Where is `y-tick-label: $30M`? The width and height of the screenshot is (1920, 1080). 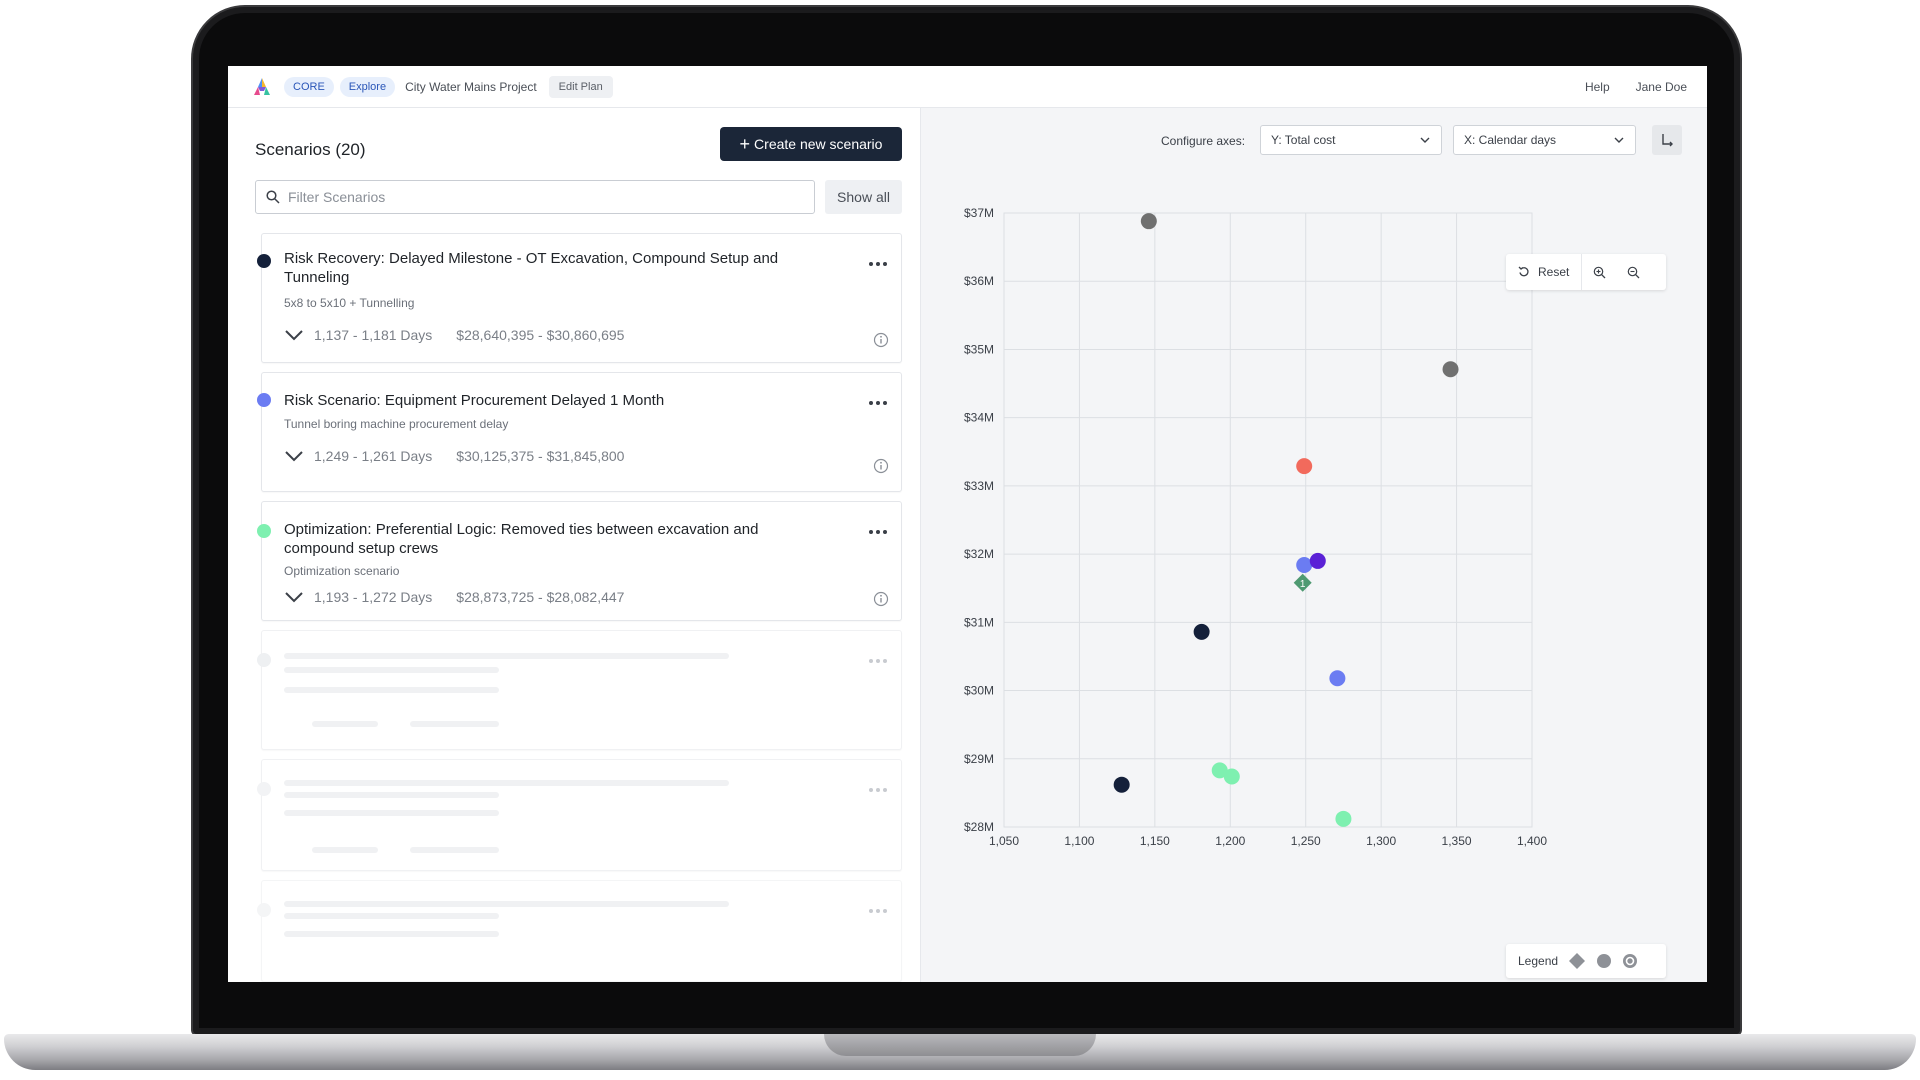
y-tick-label: $30M is located at coordinates (979, 691).